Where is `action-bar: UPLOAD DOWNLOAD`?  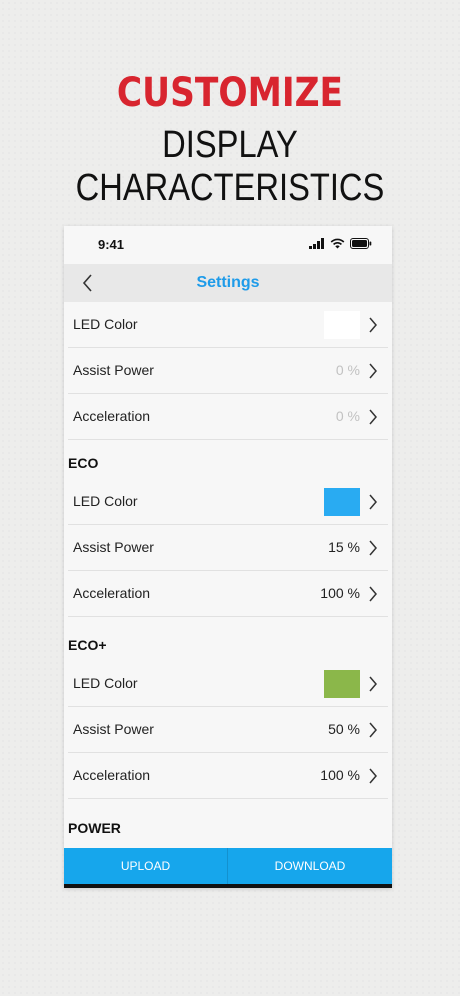 action-bar: UPLOAD DOWNLOAD is located at coordinates (228, 866).